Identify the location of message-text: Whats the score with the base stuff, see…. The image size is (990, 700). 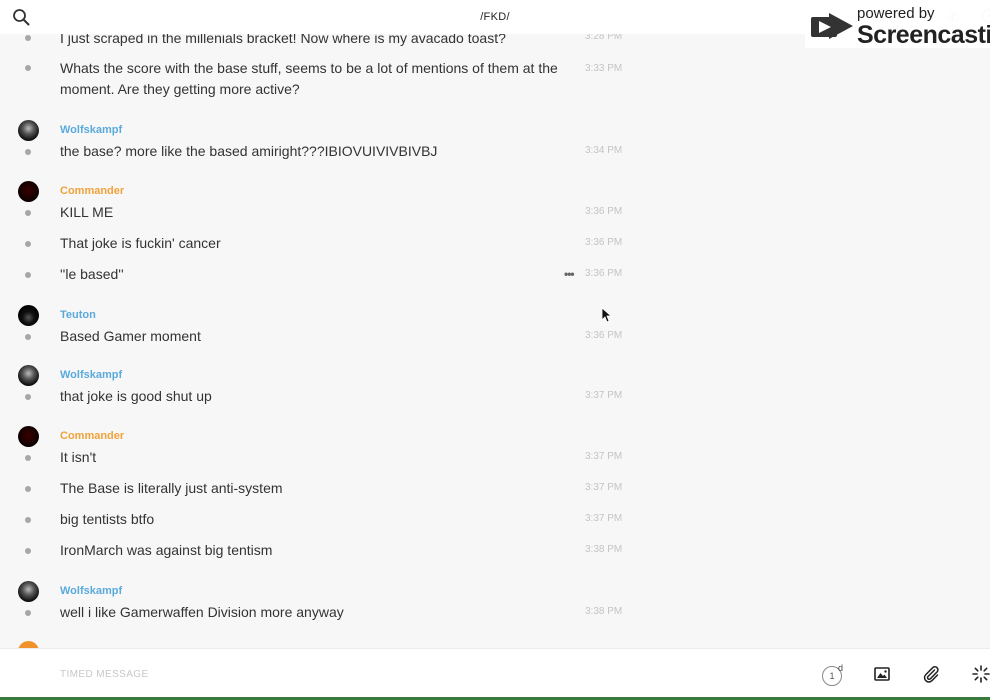
(309, 78).